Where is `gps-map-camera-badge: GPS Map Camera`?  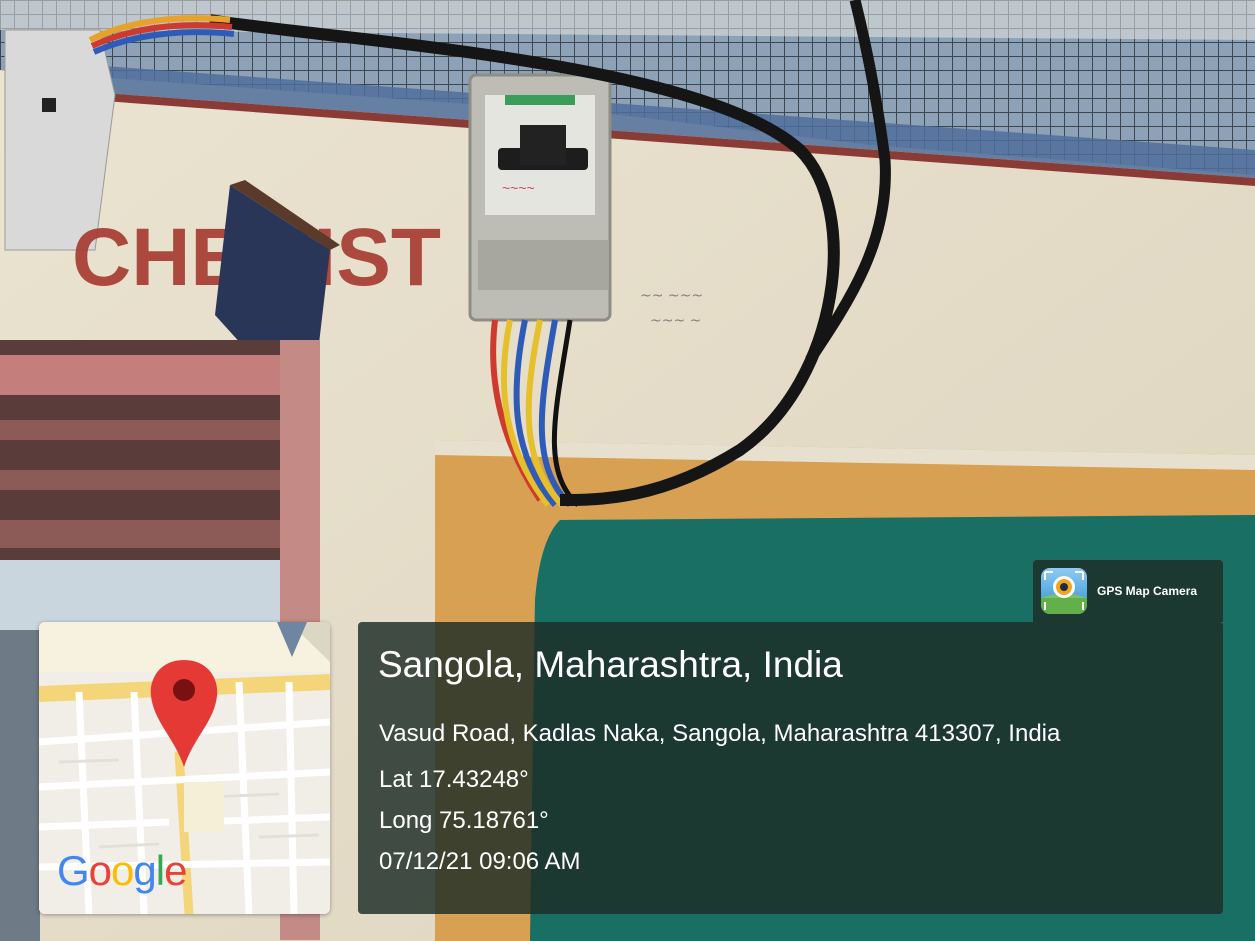 gps-map-camera-badge: GPS Map Camera is located at coordinates (1128, 591).